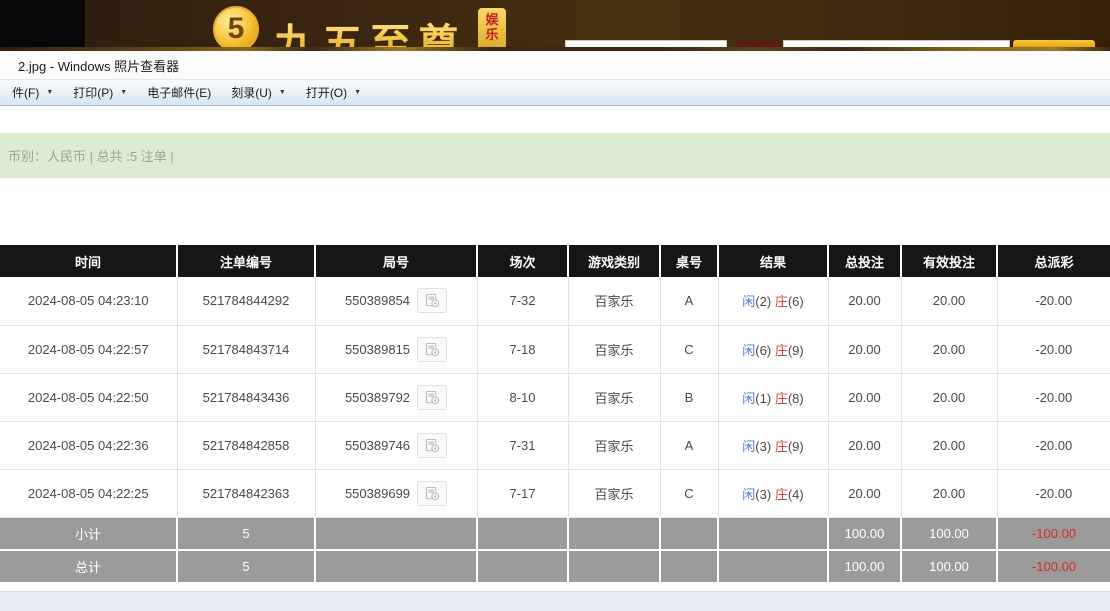  What do you see at coordinates (555, 587) in the screenshot?
I see `white-gap-bottom` at bounding box center [555, 587].